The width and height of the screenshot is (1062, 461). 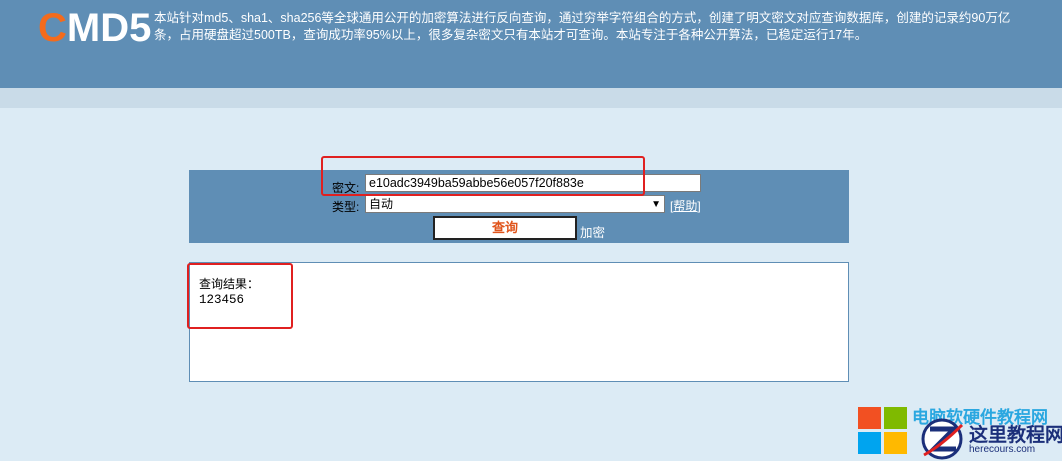 What do you see at coordinates (109, 28) in the screenshot?
I see `logo-md5: MD5` at bounding box center [109, 28].